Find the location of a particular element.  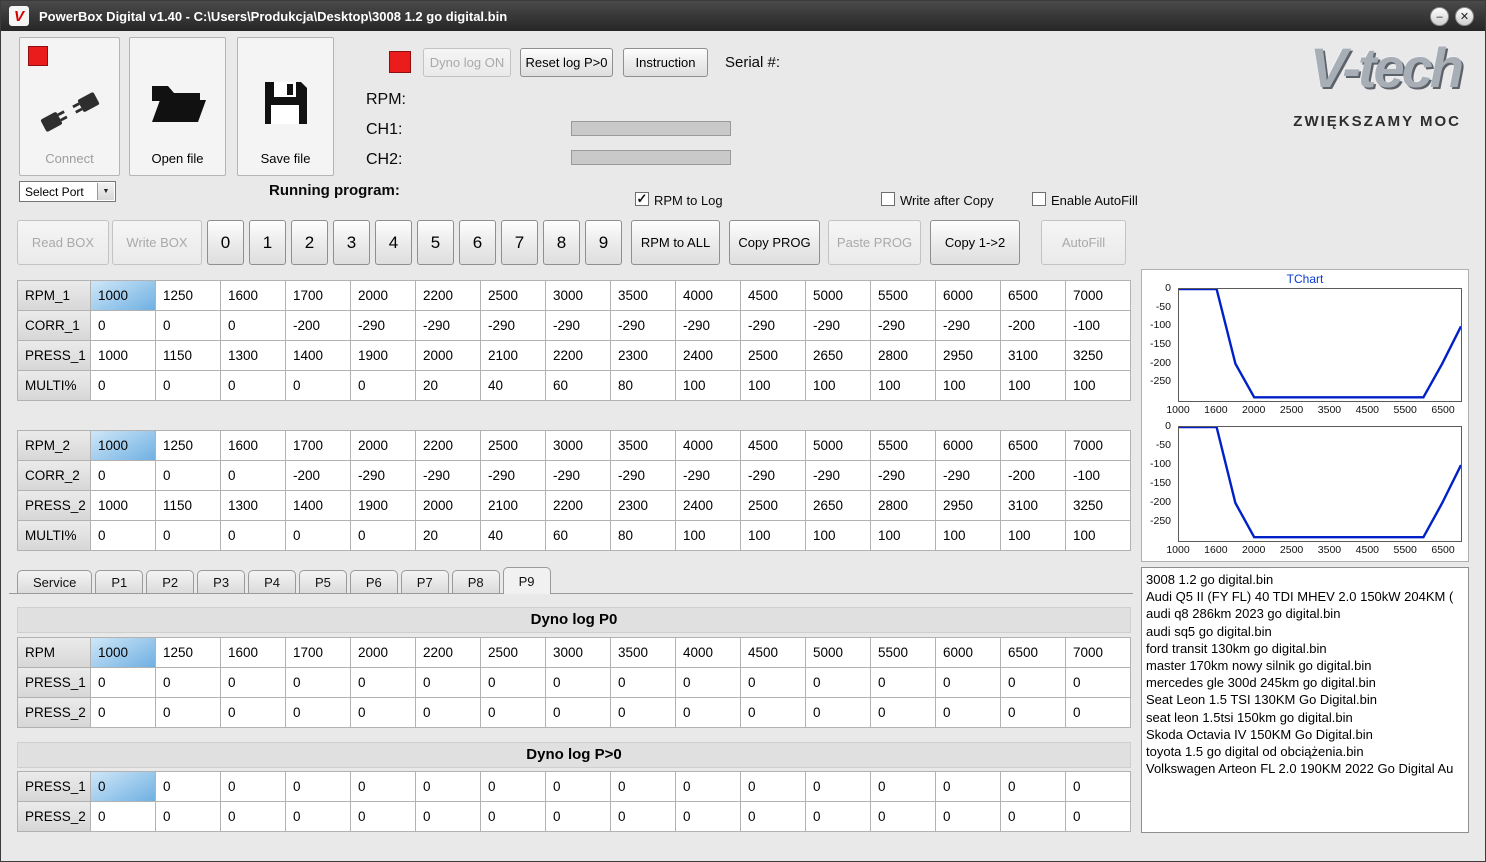

table-cell: 20 is located at coordinates (448, 535).